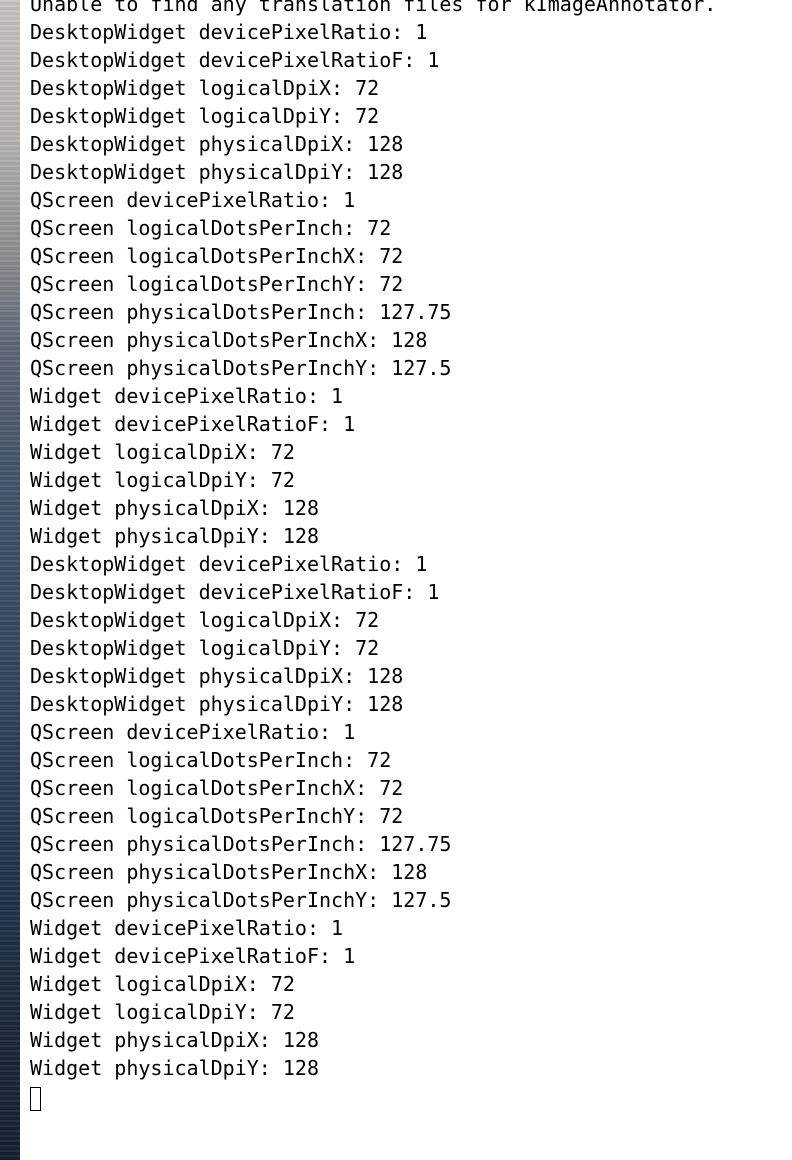 This screenshot has height=1160, width=792. I want to click on terminal-prompt-line, so click(373, 1096).